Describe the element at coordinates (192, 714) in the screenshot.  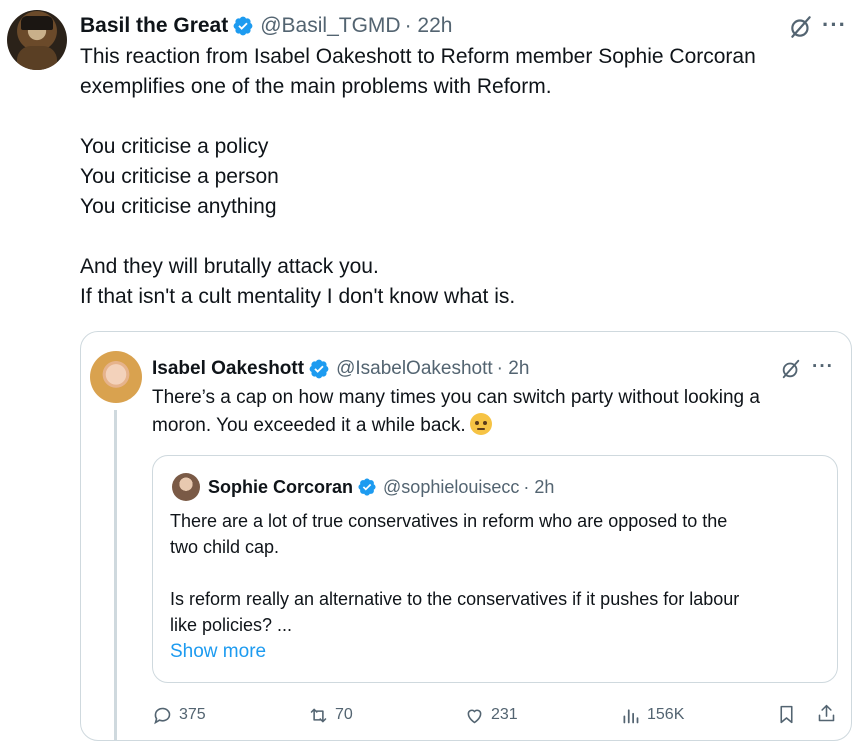
I see `reply-count: 375` at that location.